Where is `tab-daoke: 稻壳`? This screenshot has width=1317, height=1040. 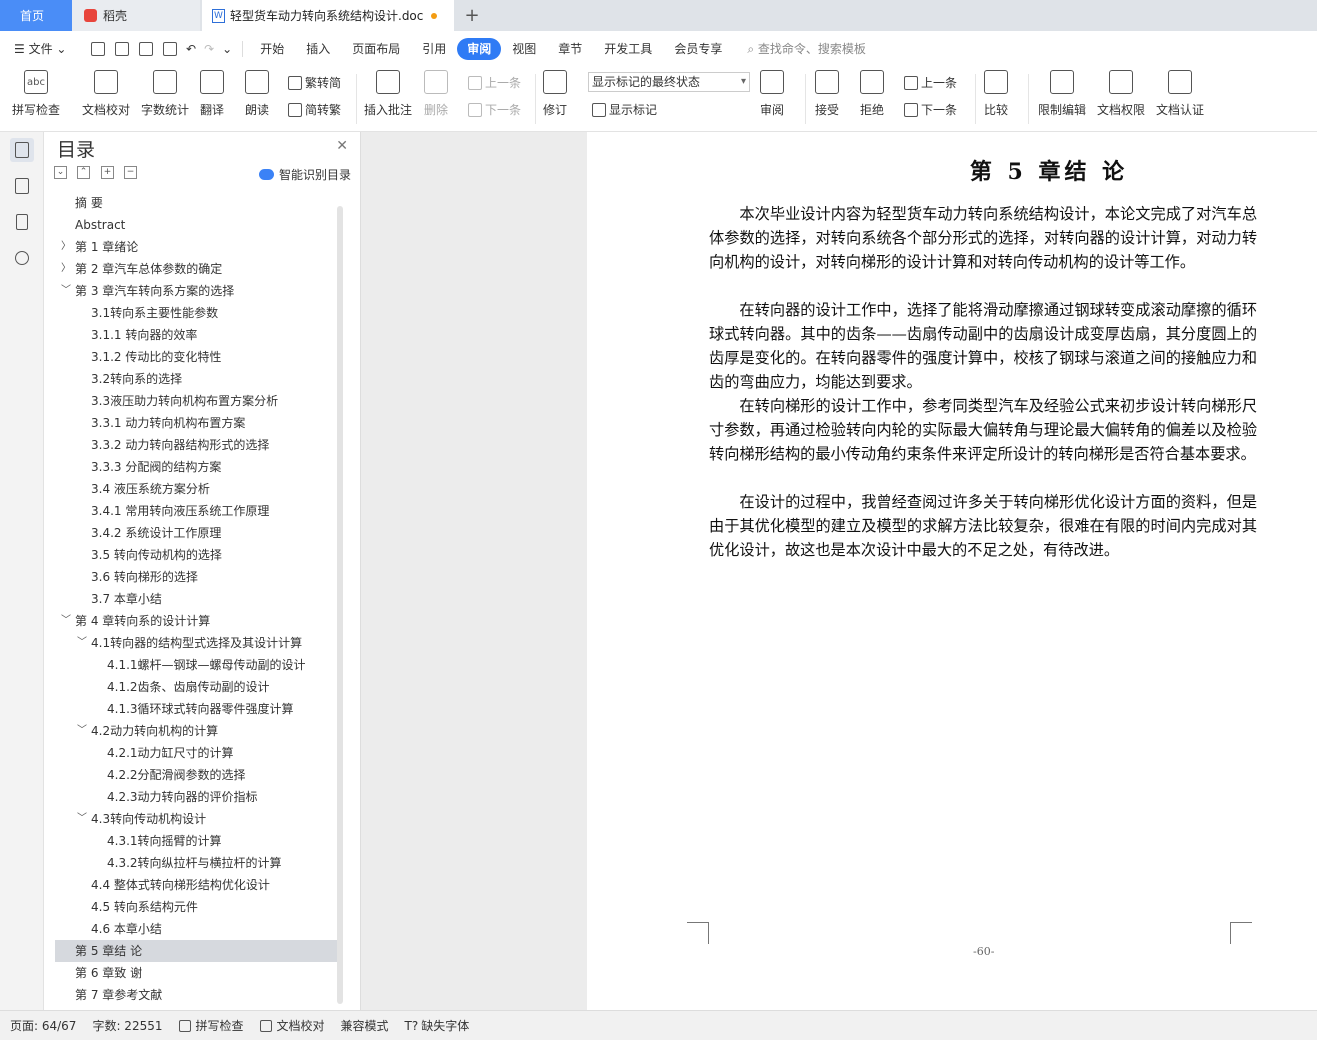
tab-daoke: 稻壳 is located at coordinates (136, 15).